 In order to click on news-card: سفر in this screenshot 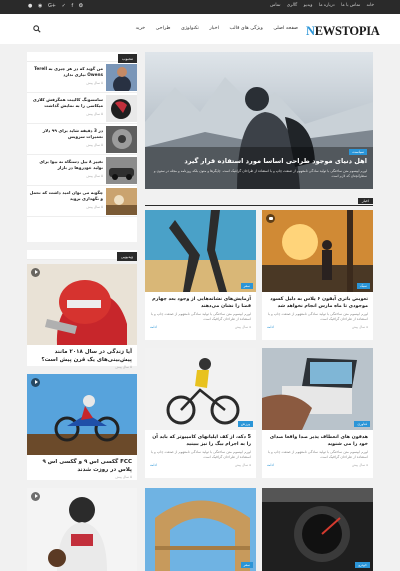, I will do `click(200, 529)`.